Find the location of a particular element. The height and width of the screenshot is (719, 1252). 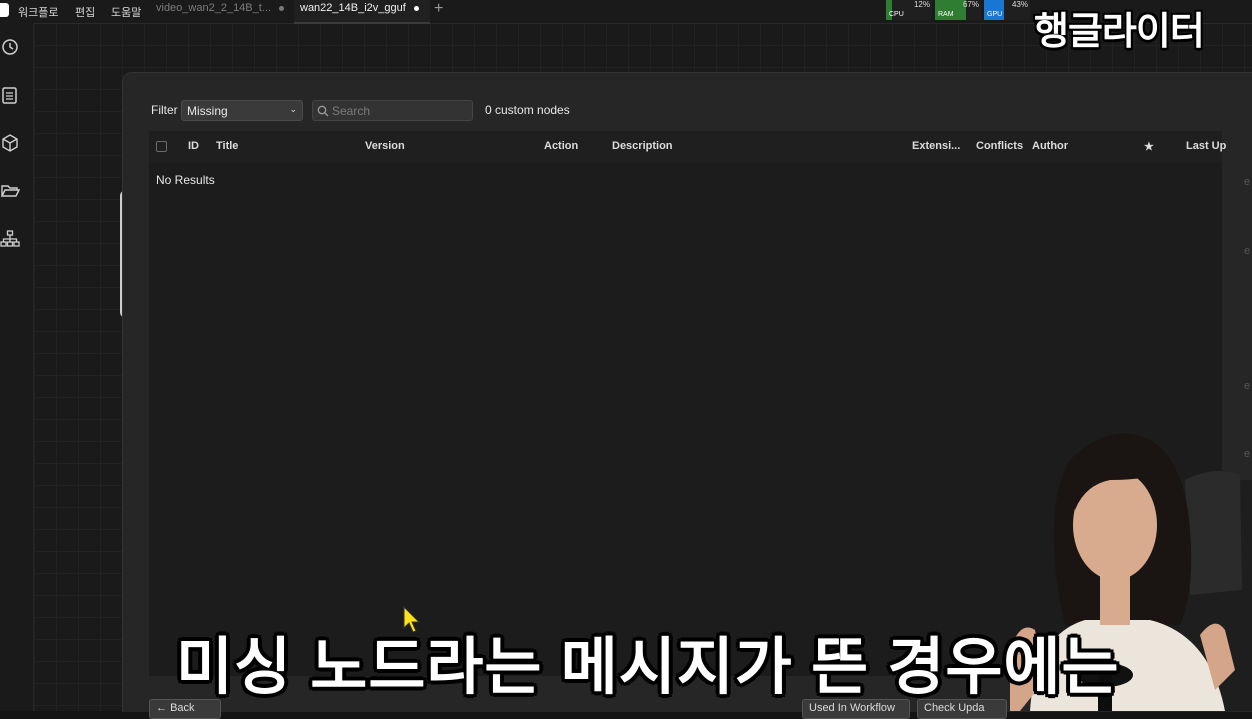

col-stars-icon: ★ is located at coordinates (1149, 146).